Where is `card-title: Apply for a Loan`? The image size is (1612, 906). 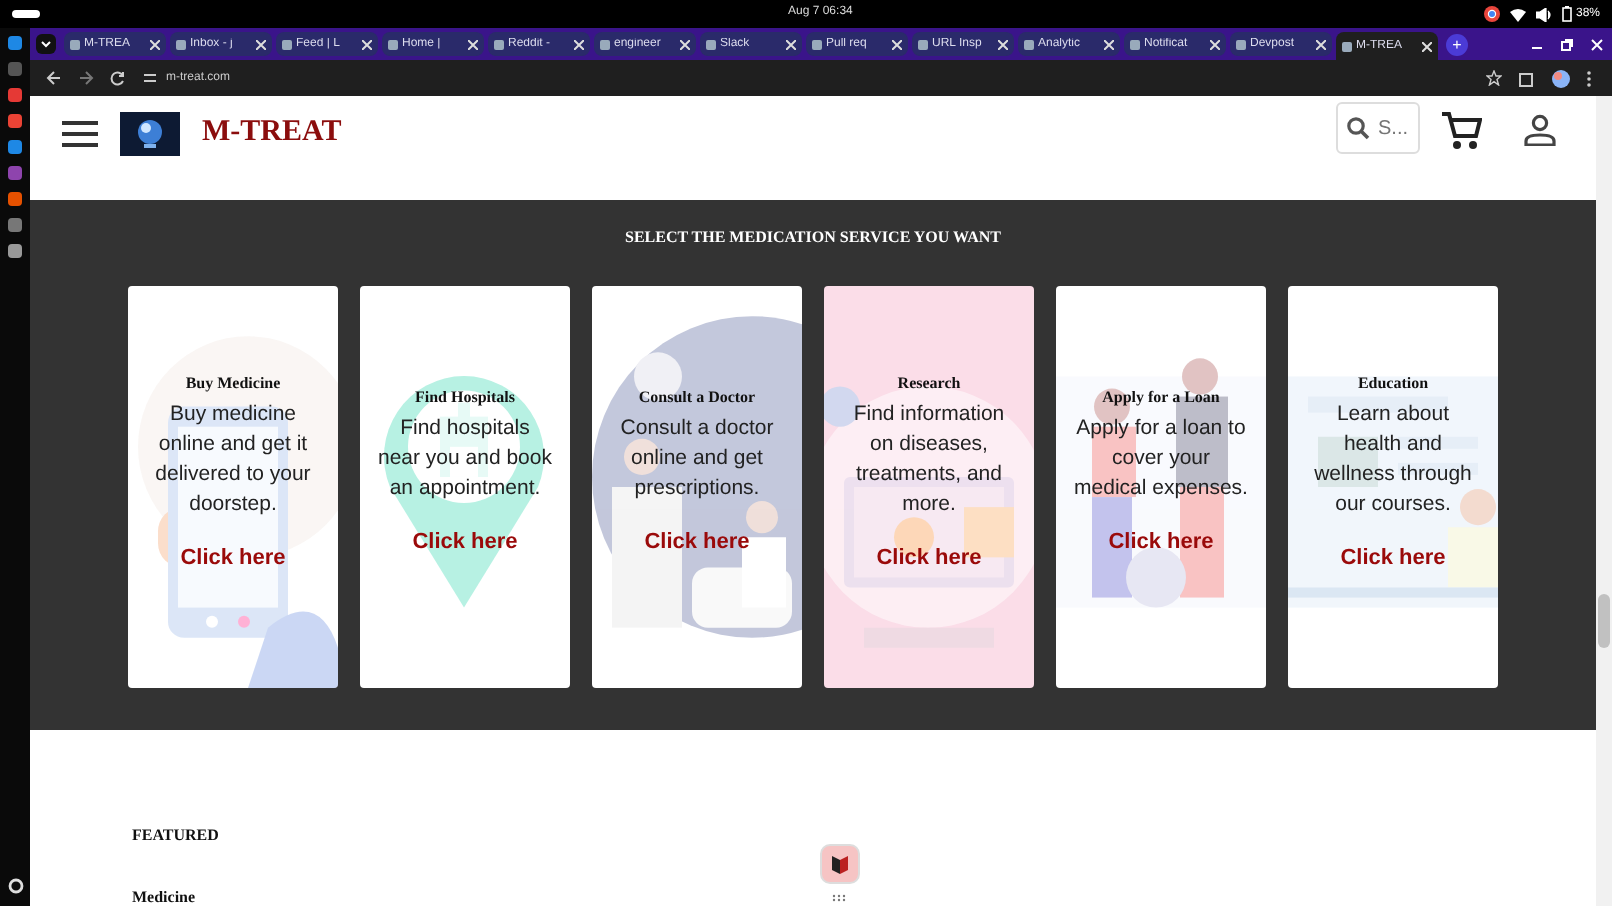
card-title: Apply for a Loan is located at coordinates (1161, 397).